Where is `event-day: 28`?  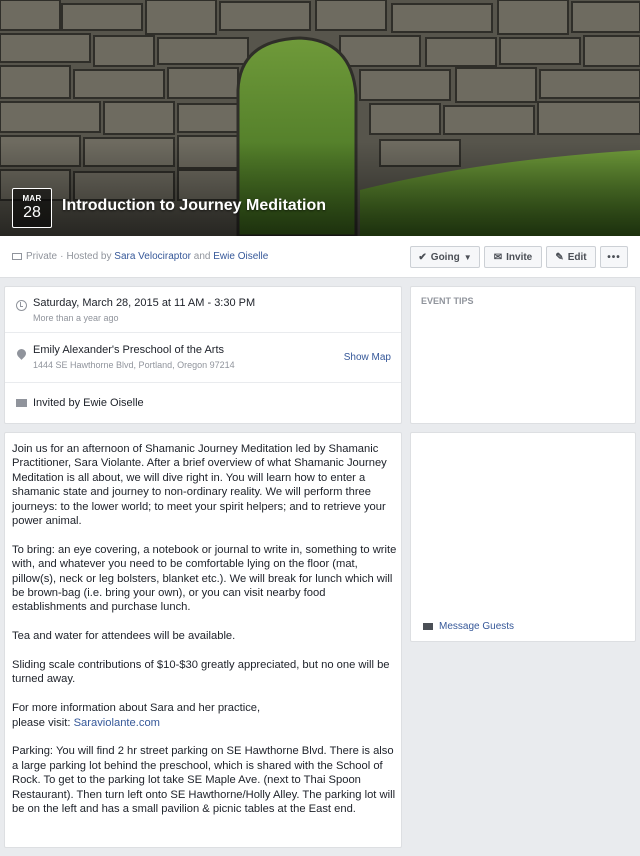 event-day: 28 is located at coordinates (32, 212).